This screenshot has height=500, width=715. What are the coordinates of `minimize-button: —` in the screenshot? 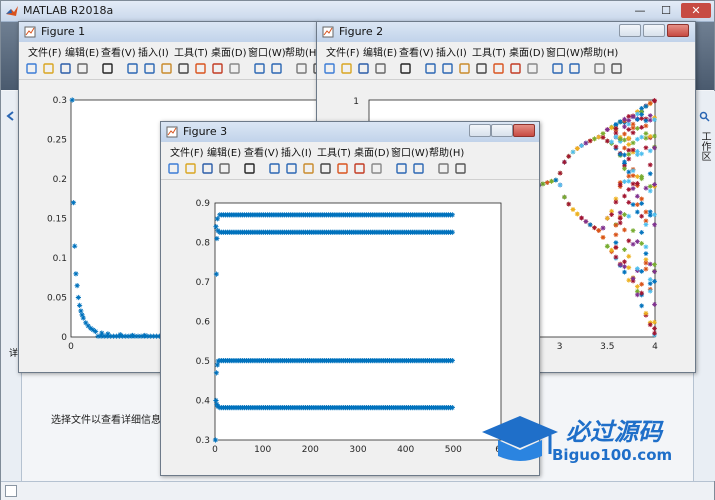 It's located at (640, 10).